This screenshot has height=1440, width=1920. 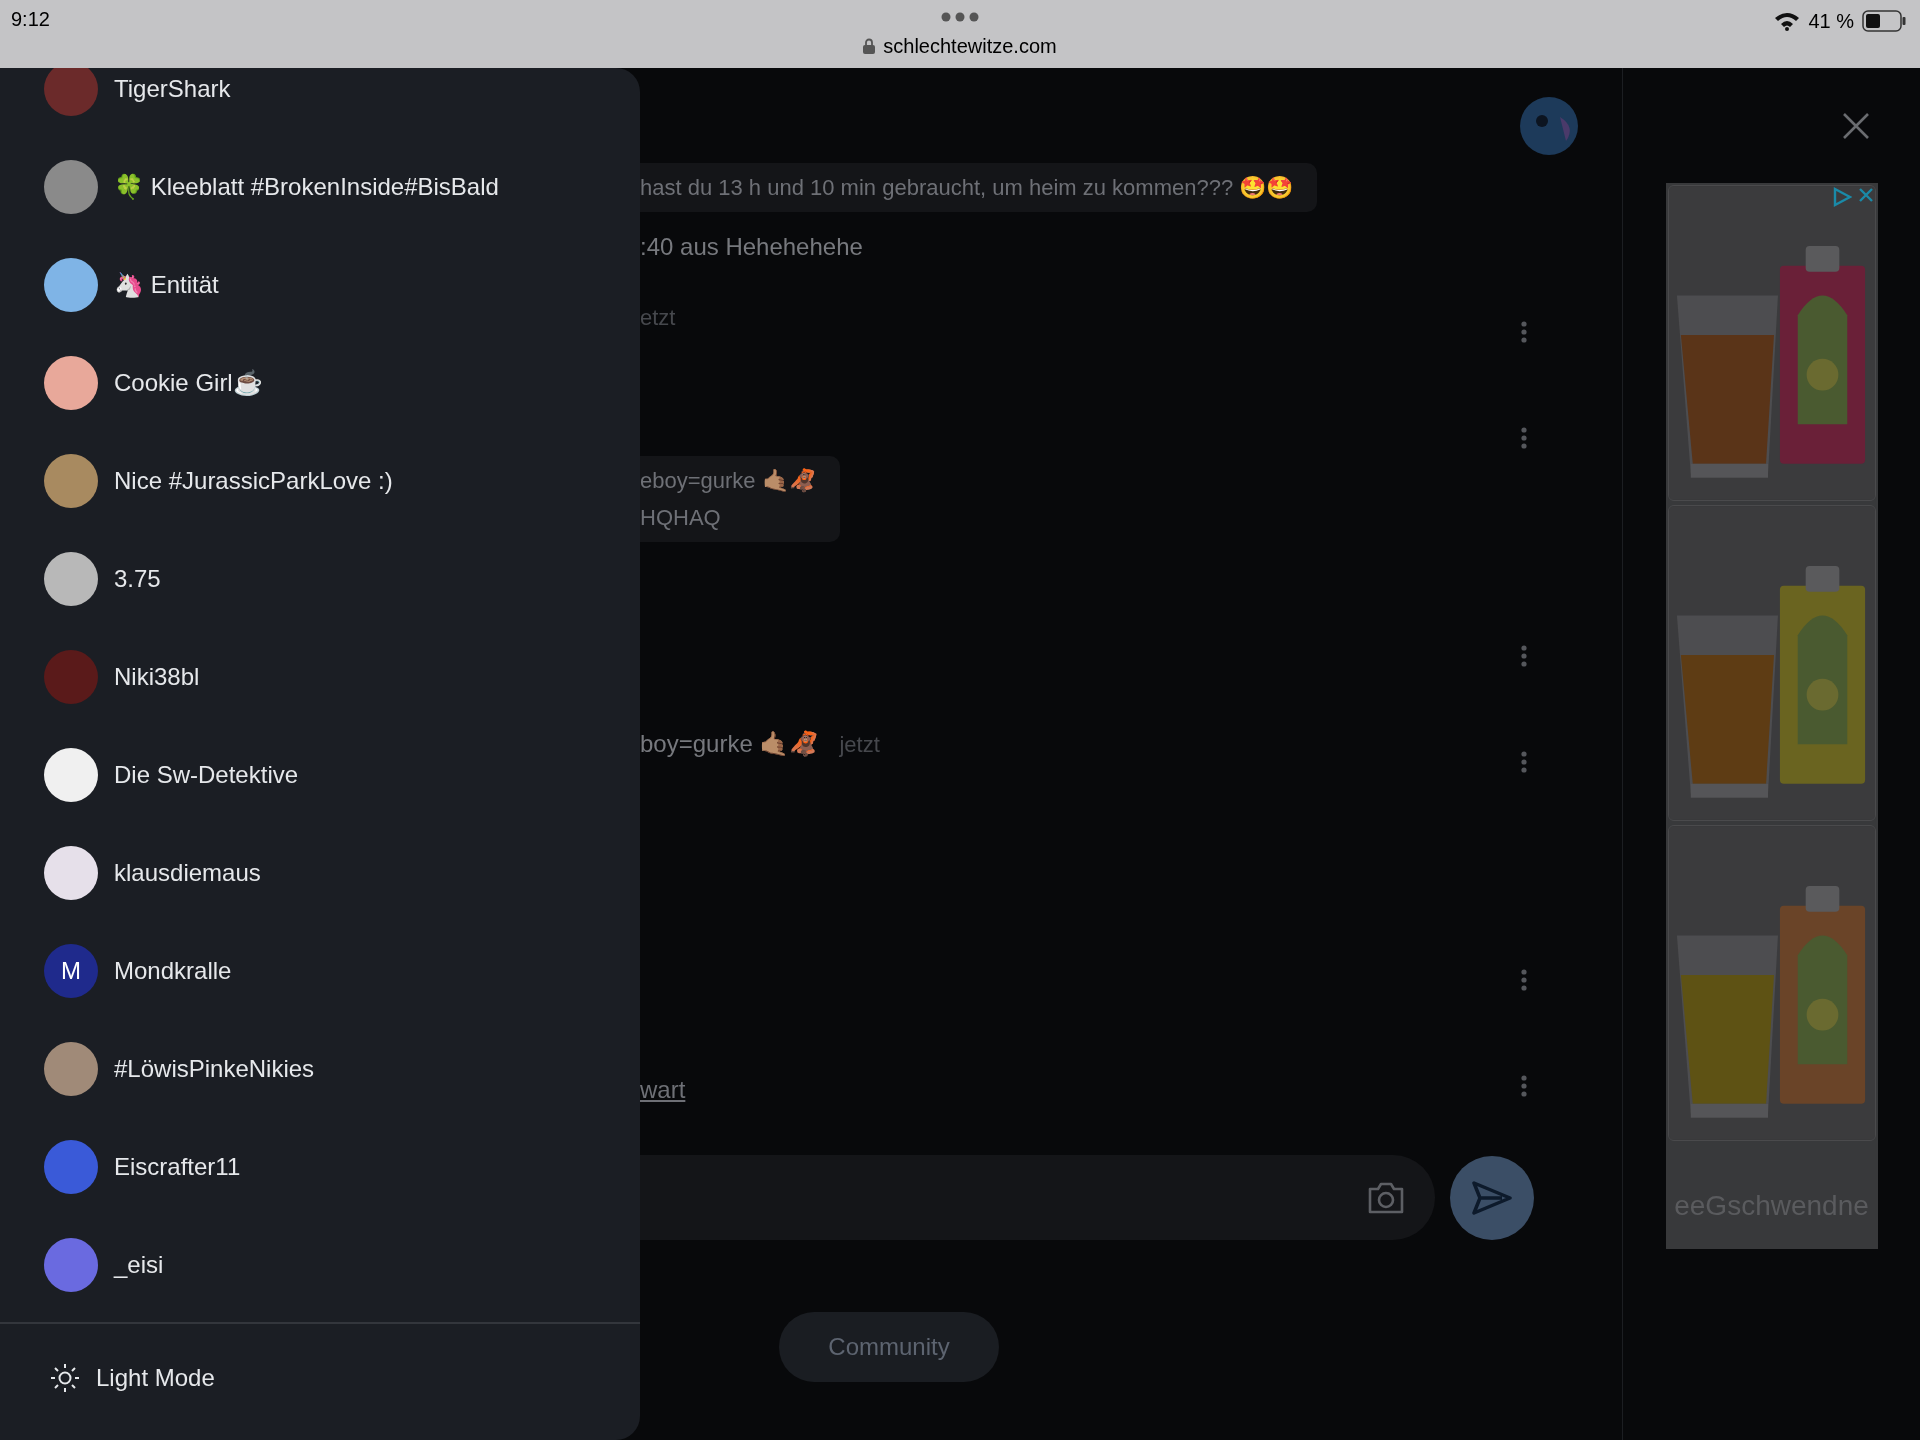 What do you see at coordinates (320, 775) in the screenshot?
I see `user-item: Die Sw-Detektive` at bounding box center [320, 775].